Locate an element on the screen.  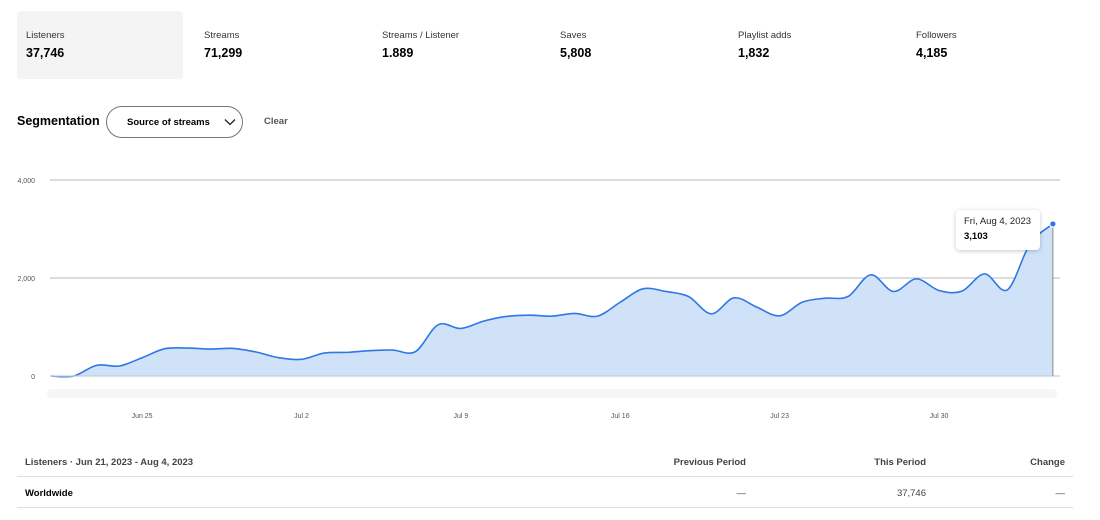
metric-value: 37,746 is located at coordinates (45, 53).